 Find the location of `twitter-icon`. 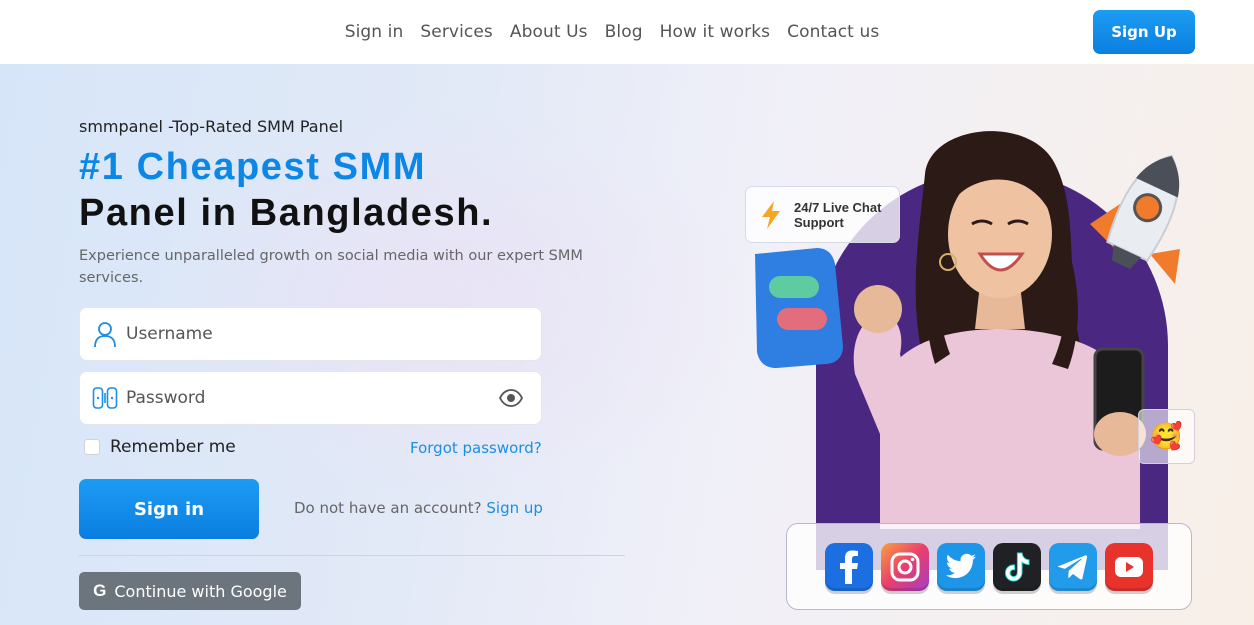

twitter-icon is located at coordinates (961, 566).